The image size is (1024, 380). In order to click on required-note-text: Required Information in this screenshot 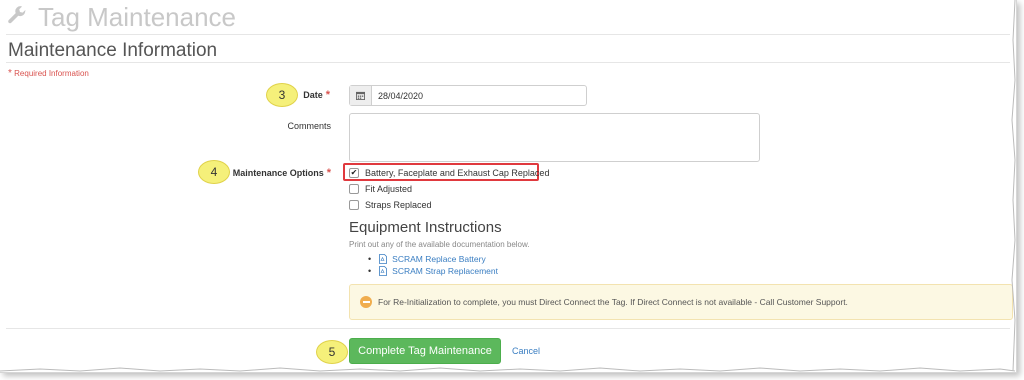, I will do `click(51, 73)`.